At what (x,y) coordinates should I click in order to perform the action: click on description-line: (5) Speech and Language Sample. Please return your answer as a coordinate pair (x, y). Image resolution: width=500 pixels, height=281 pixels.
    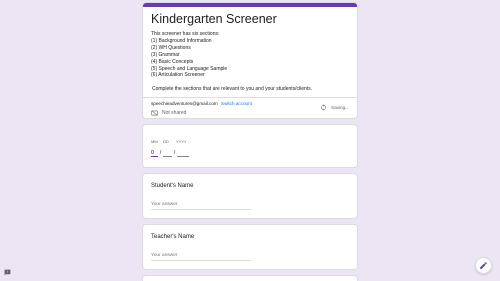
    Looking at the image, I should click on (189, 68).